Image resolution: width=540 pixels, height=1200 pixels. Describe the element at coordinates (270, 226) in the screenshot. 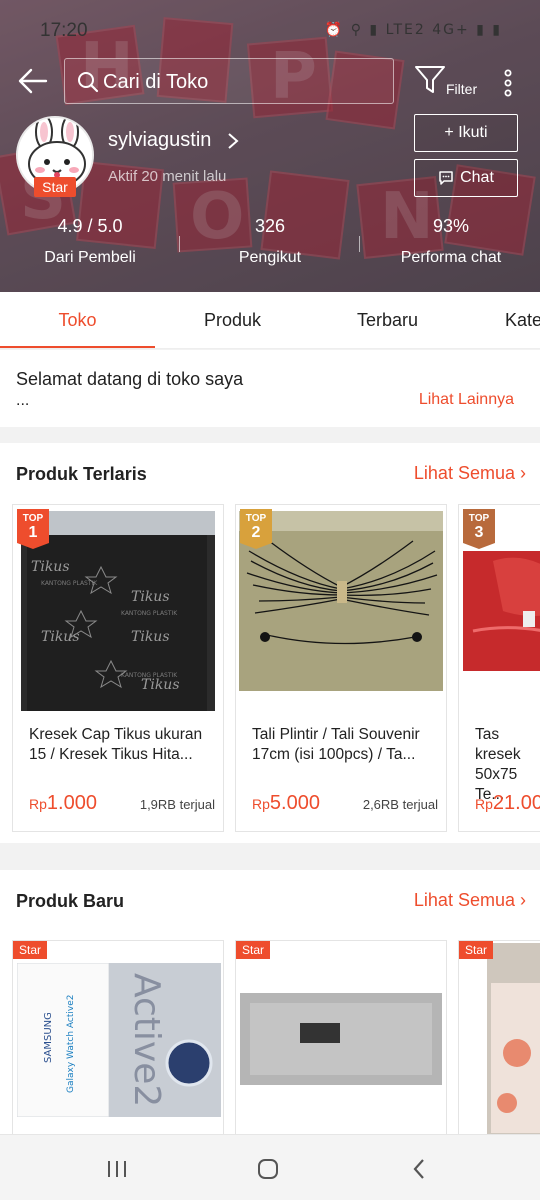

I see `stat-value: 326` at that location.